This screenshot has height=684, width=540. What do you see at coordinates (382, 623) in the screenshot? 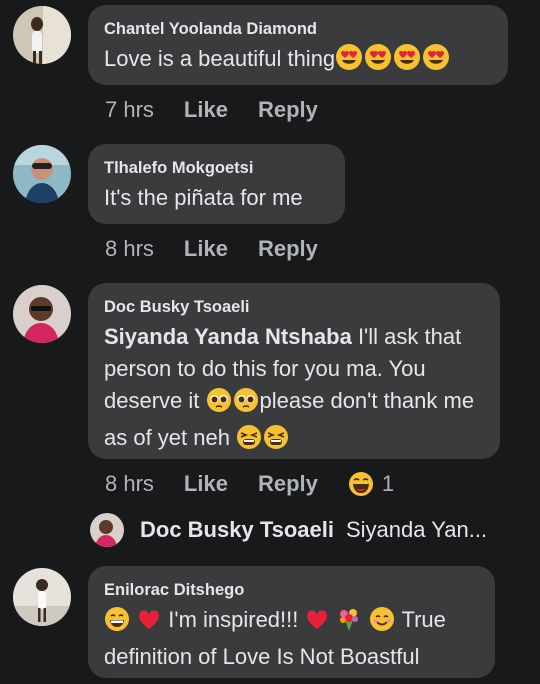
I see `smiling-face-emoji` at bounding box center [382, 623].